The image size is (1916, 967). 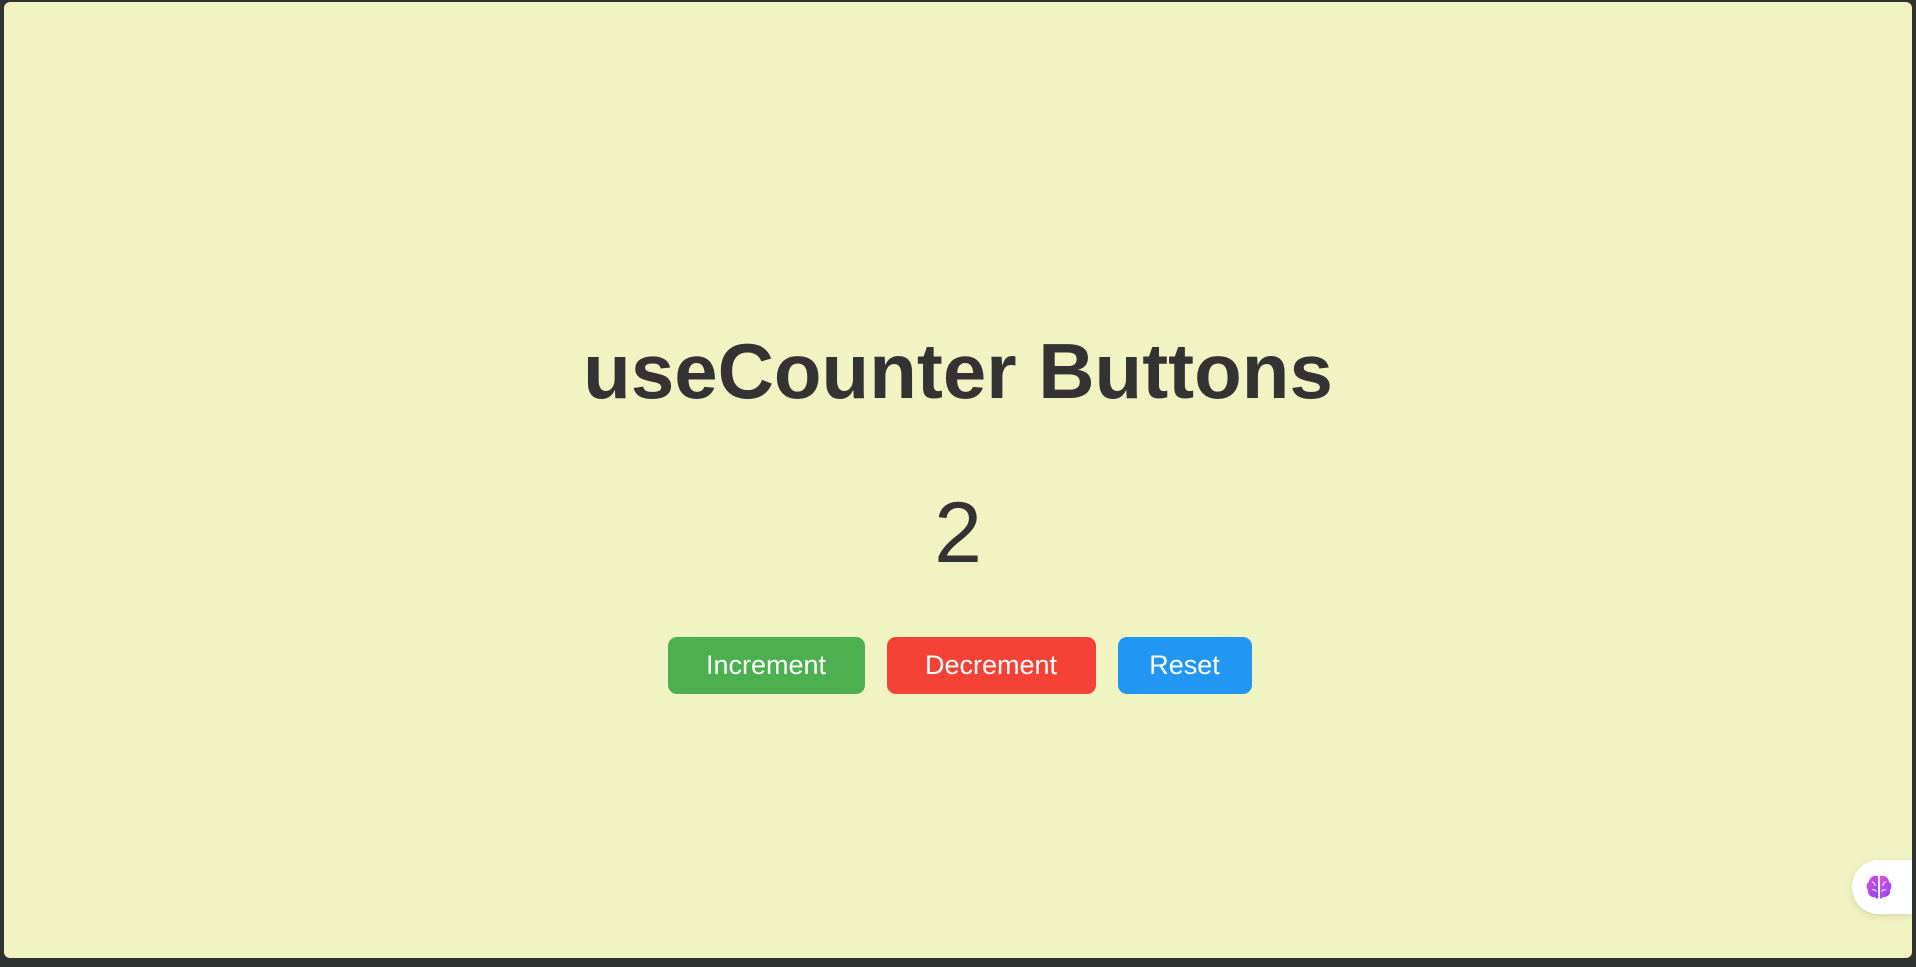 I want to click on page-title: useCounter Buttons, so click(x=958, y=371).